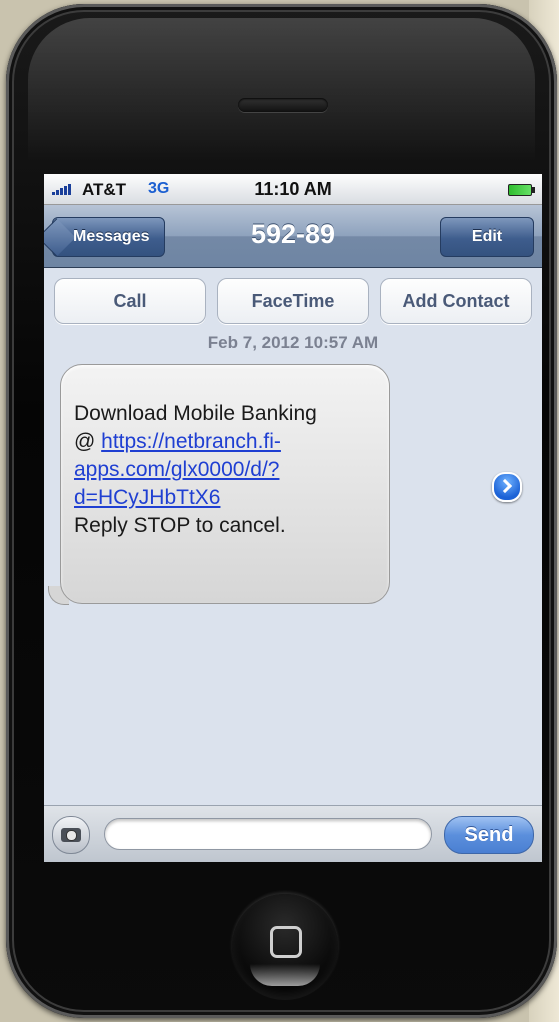 Image resolution: width=559 pixels, height=1022 pixels. Describe the element at coordinates (507, 487) in the screenshot. I see `detail-disclosure-icon` at that location.